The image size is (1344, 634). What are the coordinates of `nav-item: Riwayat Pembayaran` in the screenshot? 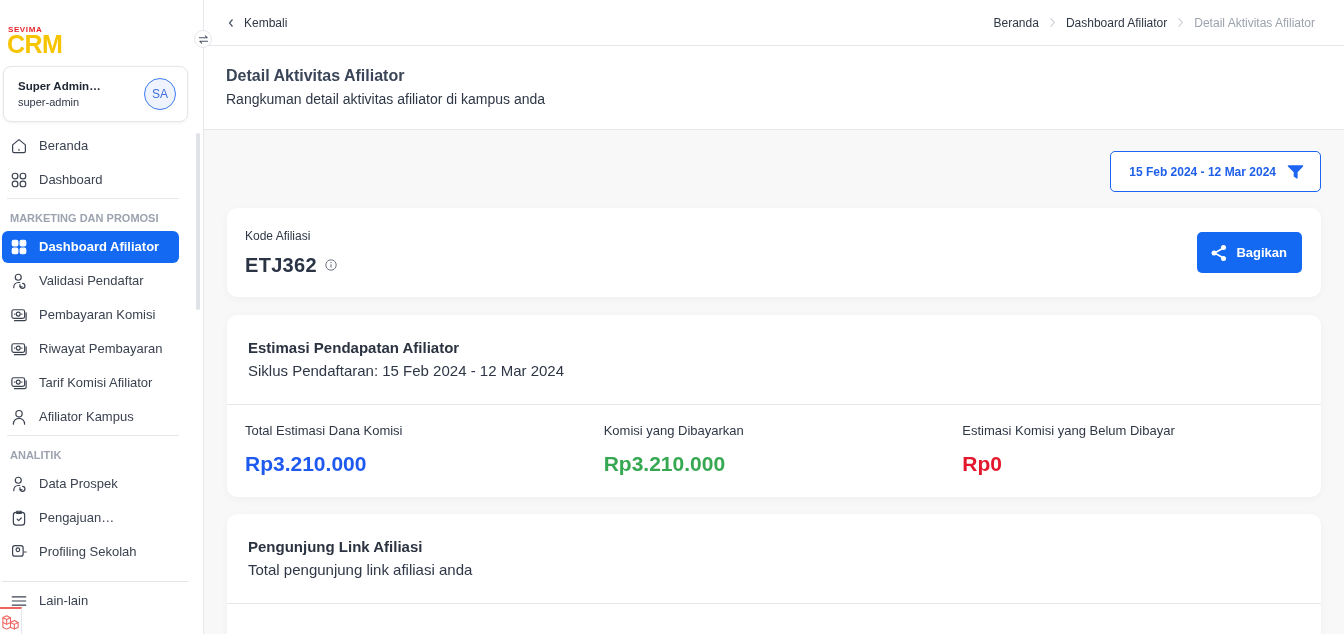 It's located at (90, 349).